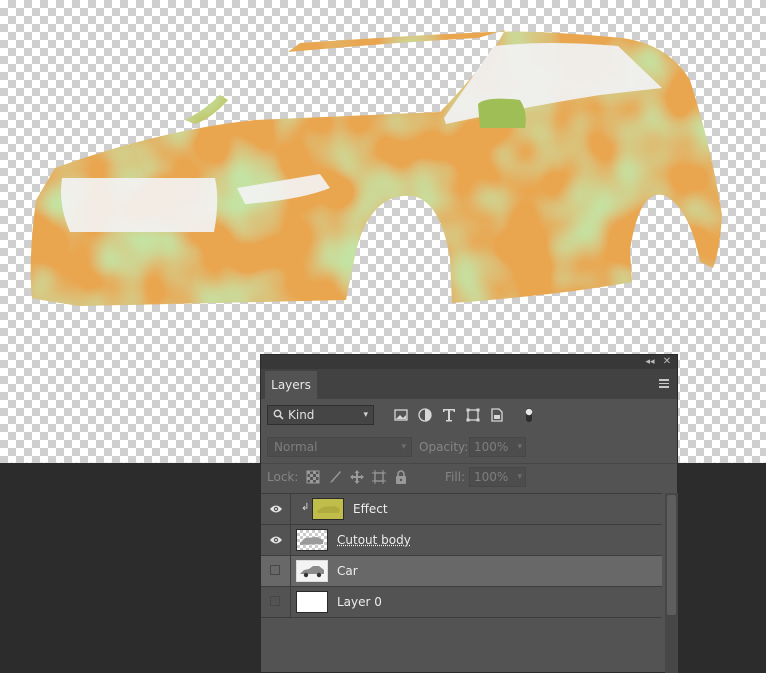  I want to click on opacity-field: 100% ▾, so click(497, 447).